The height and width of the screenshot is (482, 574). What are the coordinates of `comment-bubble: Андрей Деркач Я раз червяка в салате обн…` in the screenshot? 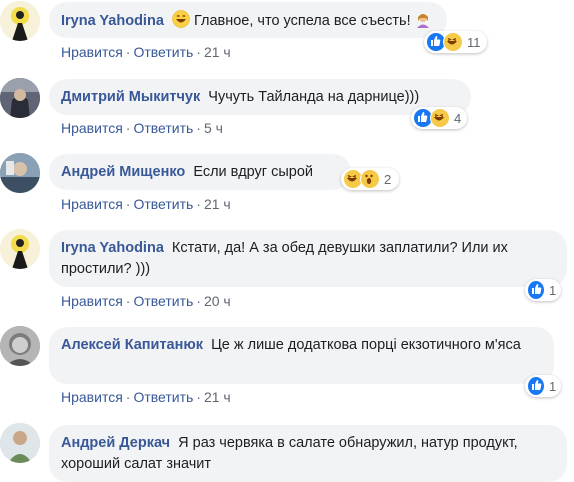 It's located at (308, 453).